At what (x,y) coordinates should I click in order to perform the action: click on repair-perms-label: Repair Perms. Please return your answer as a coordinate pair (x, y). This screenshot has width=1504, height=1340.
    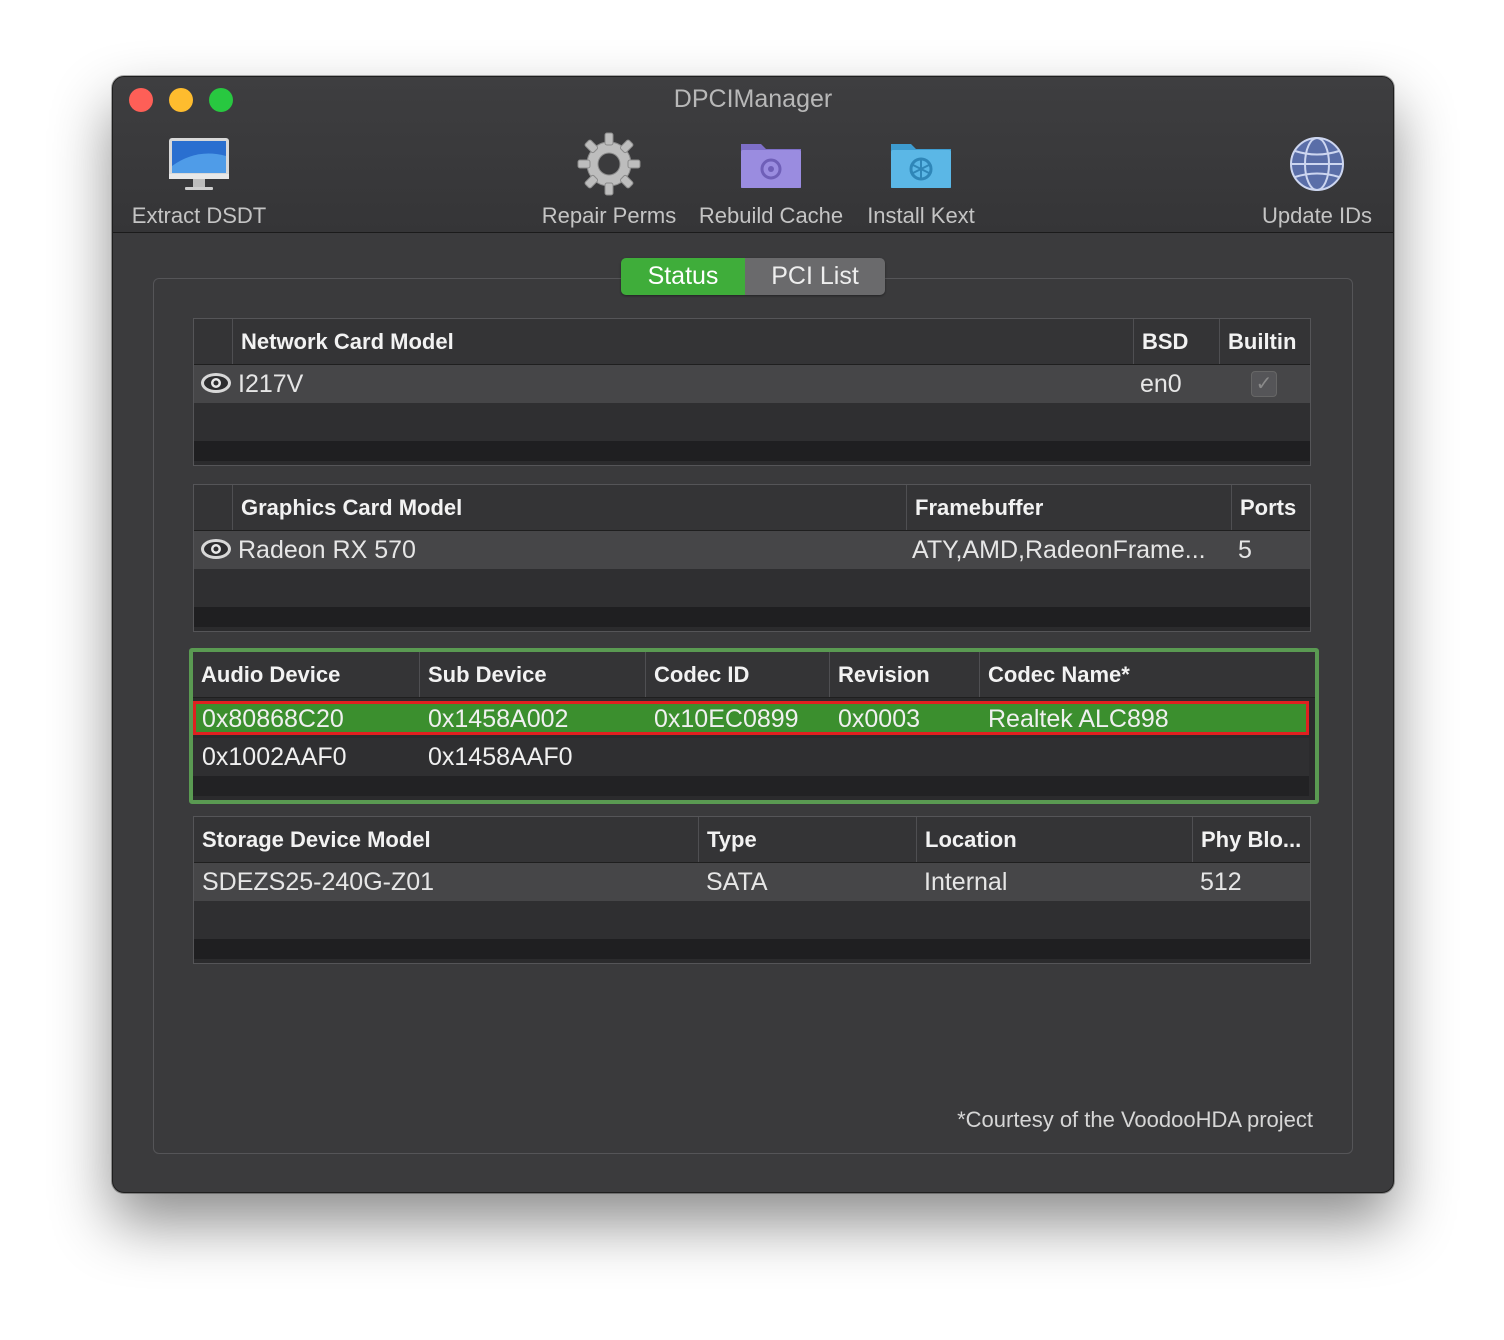
    Looking at the image, I should click on (609, 215).